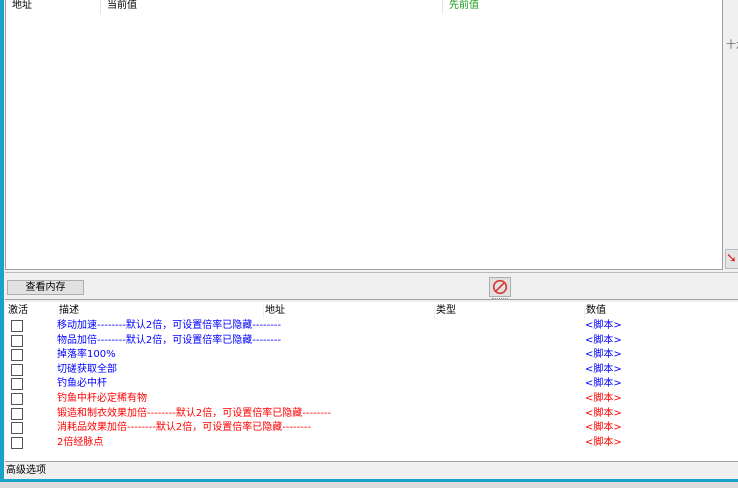 The width and height of the screenshot is (738, 488). What do you see at coordinates (371, 443) in the screenshot?
I see `table-row: 2倍经脉点 <脚本>` at bounding box center [371, 443].